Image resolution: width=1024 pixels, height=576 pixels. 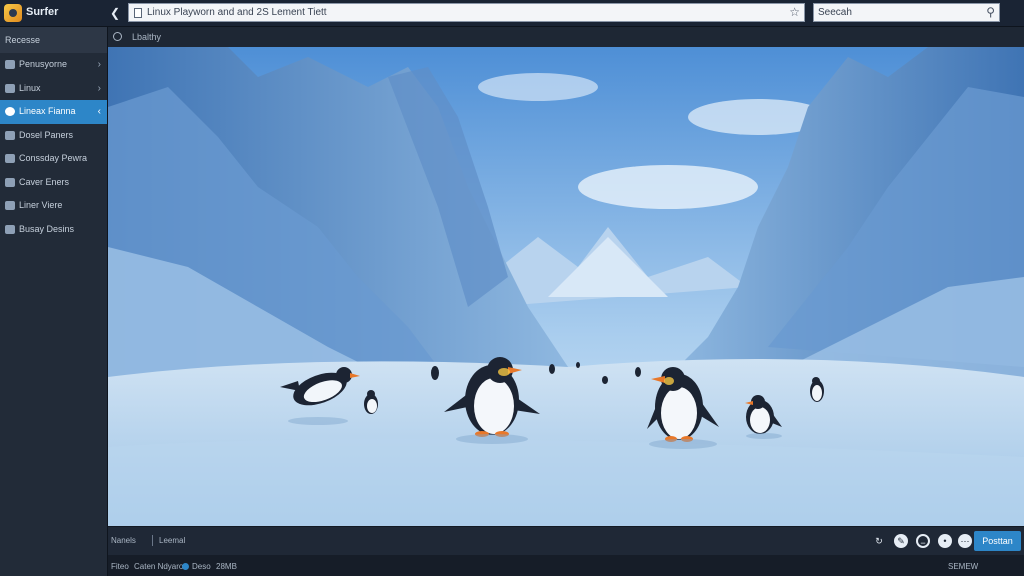 What do you see at coordinates (963, 566) in the screenshot?
I see `status-right: SEMEW` at bounding box center [963, 566].